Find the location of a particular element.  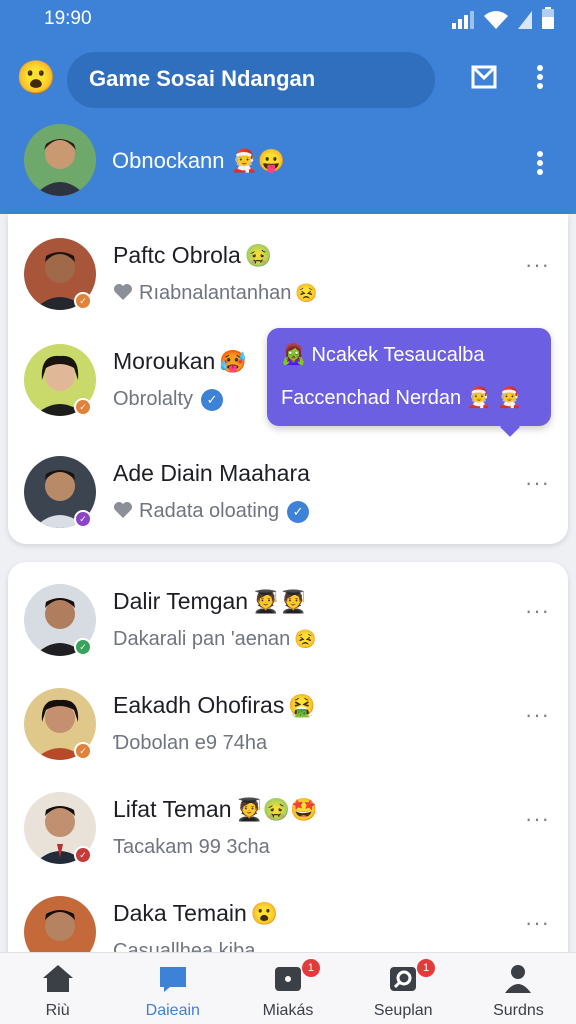

nav-search: 1 Seuplan is located at coordinates (403, 988).